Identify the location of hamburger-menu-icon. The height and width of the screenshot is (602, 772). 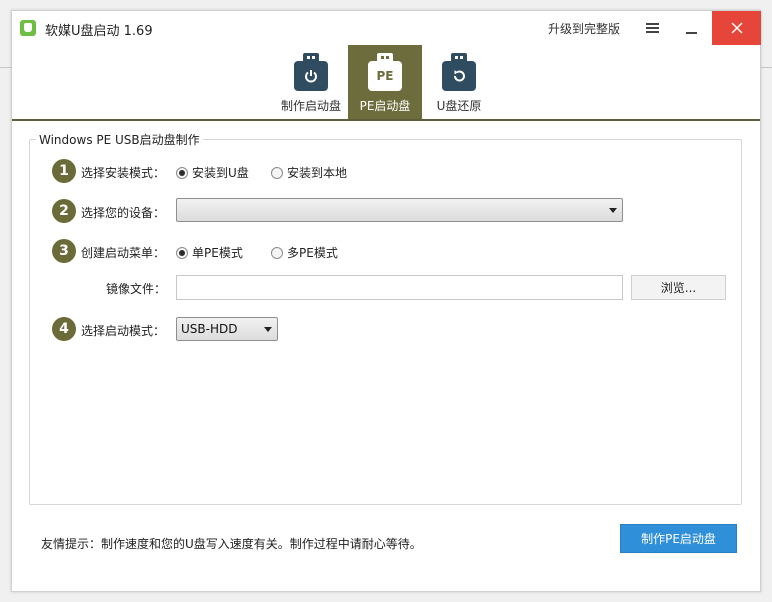
(652, 28).